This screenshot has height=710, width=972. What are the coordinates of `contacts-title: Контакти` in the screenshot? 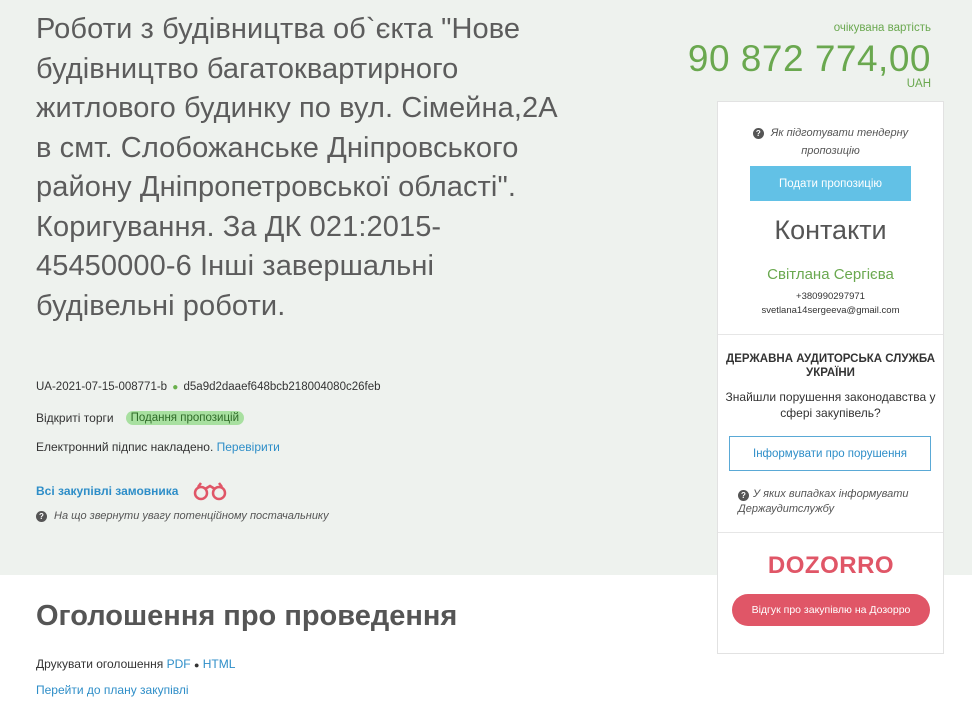 It's located at (830, 230).